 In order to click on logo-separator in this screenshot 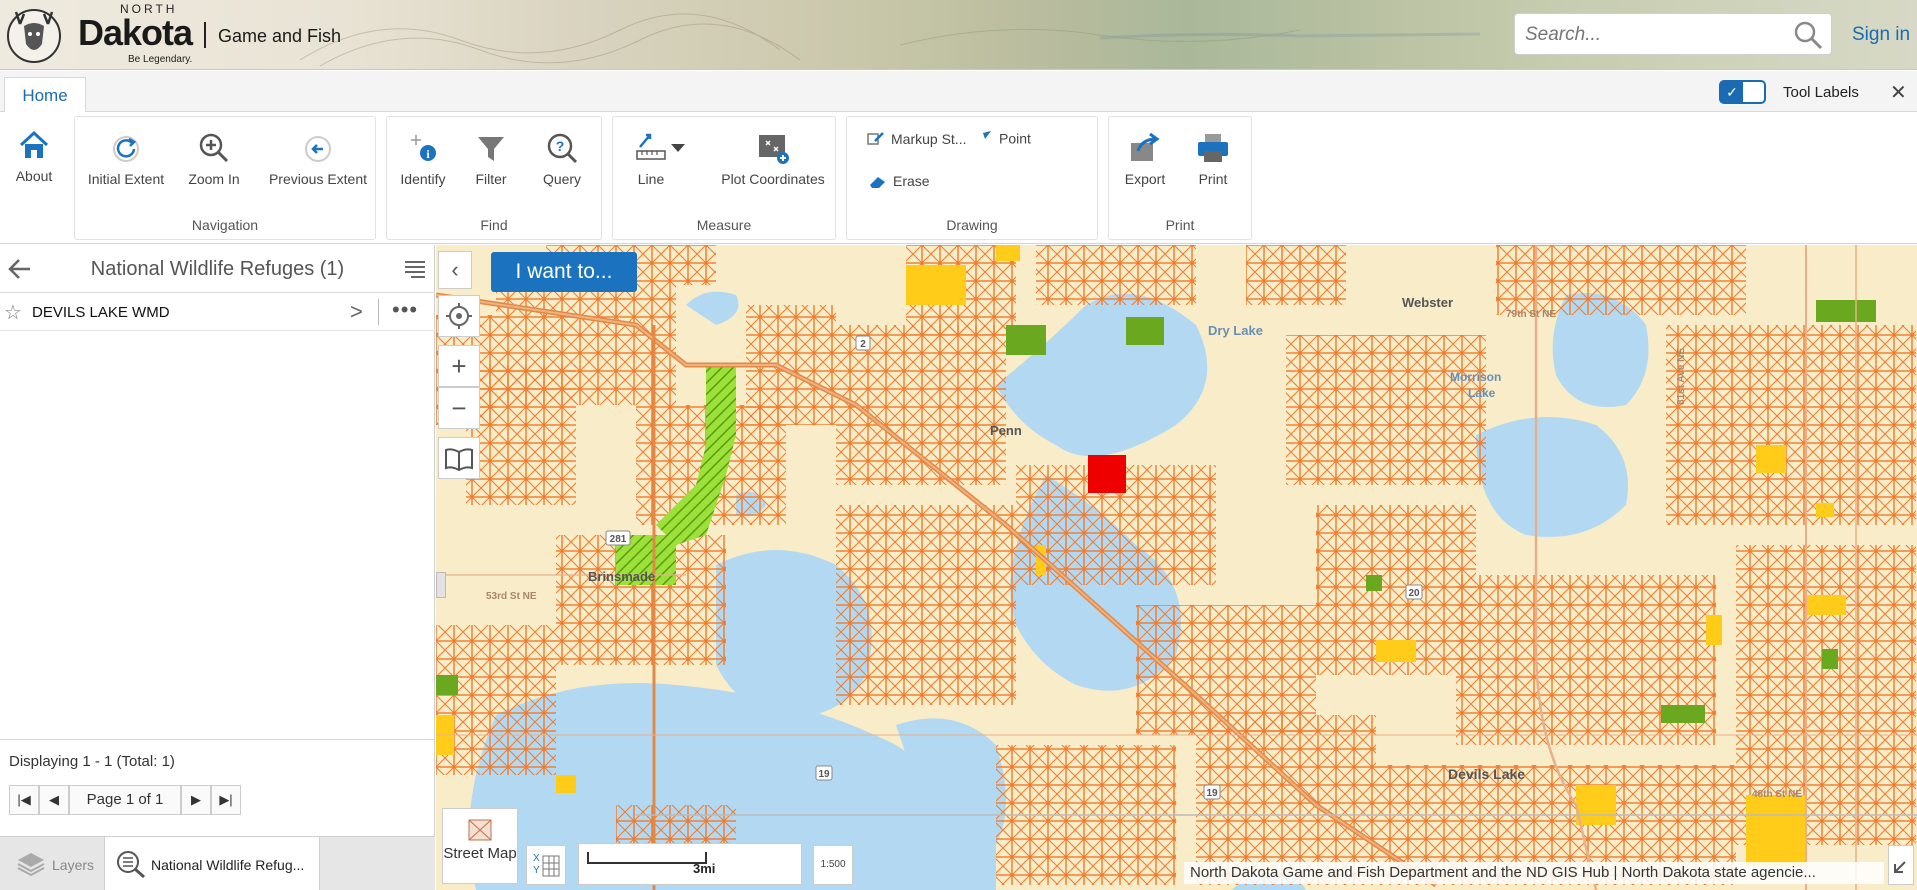, I will do `click(205, 35)`.